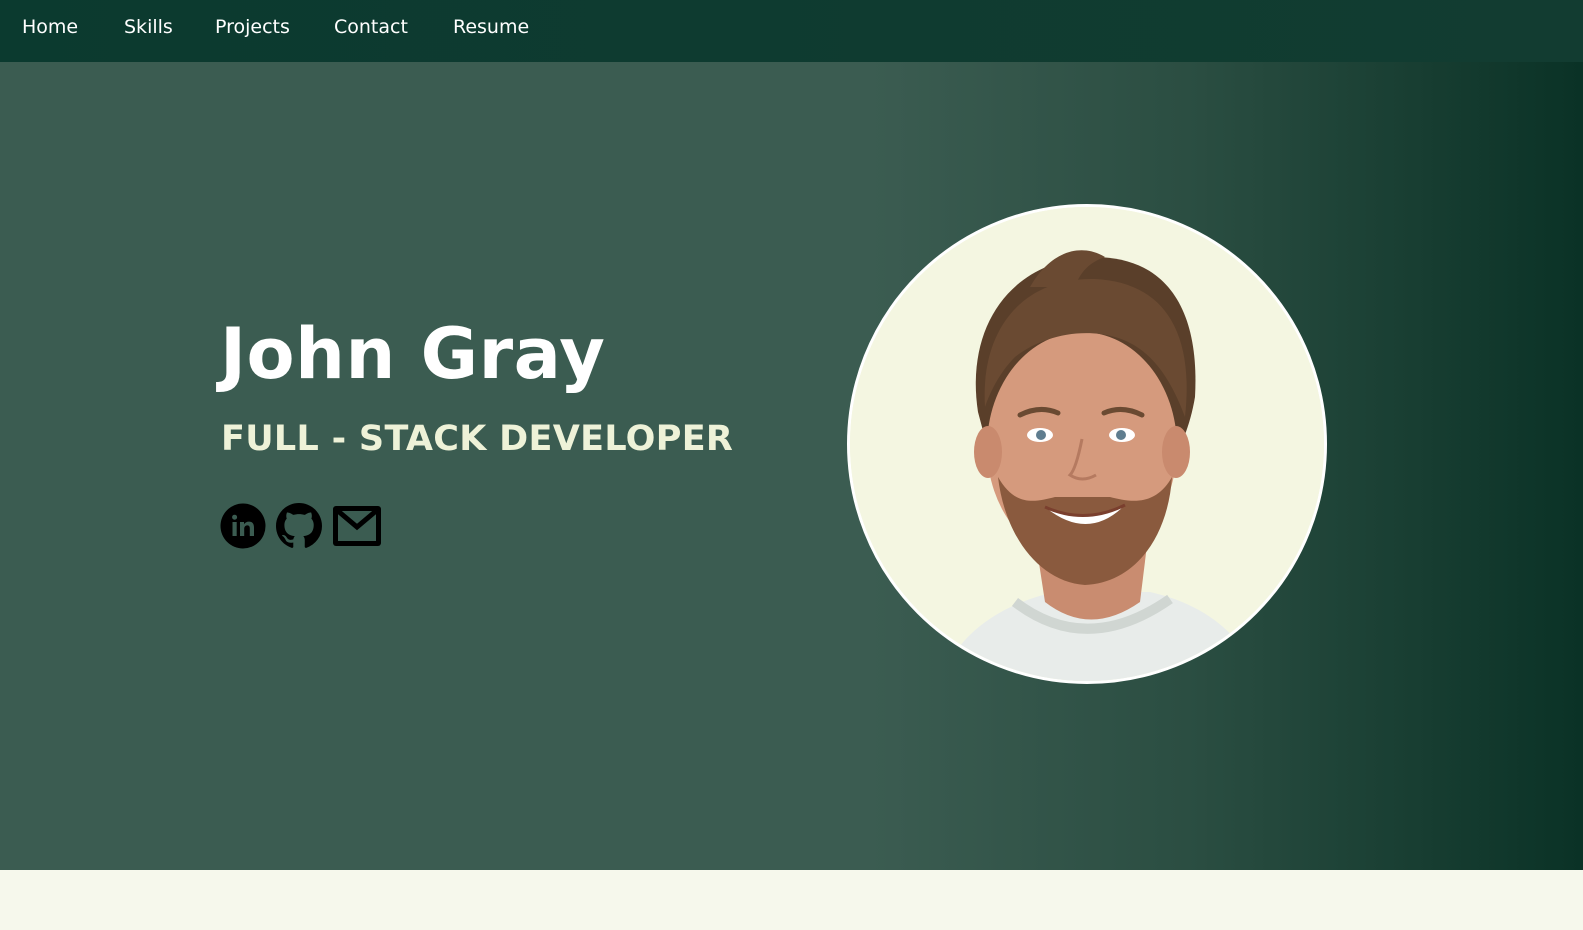 The height and width of the screenshot is (930, 1583). Describe the element at coordinates (491, 27) in the screenshot. I see `nav-resume-link: Resume` at that location.